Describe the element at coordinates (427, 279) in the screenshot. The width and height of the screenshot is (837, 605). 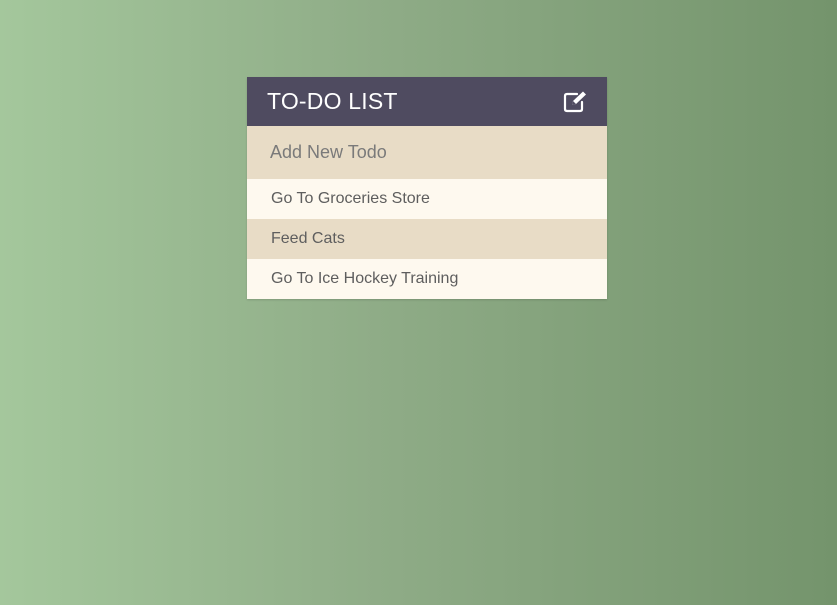
I see `todo-item: Go To Ice Hockey Training` at that location.